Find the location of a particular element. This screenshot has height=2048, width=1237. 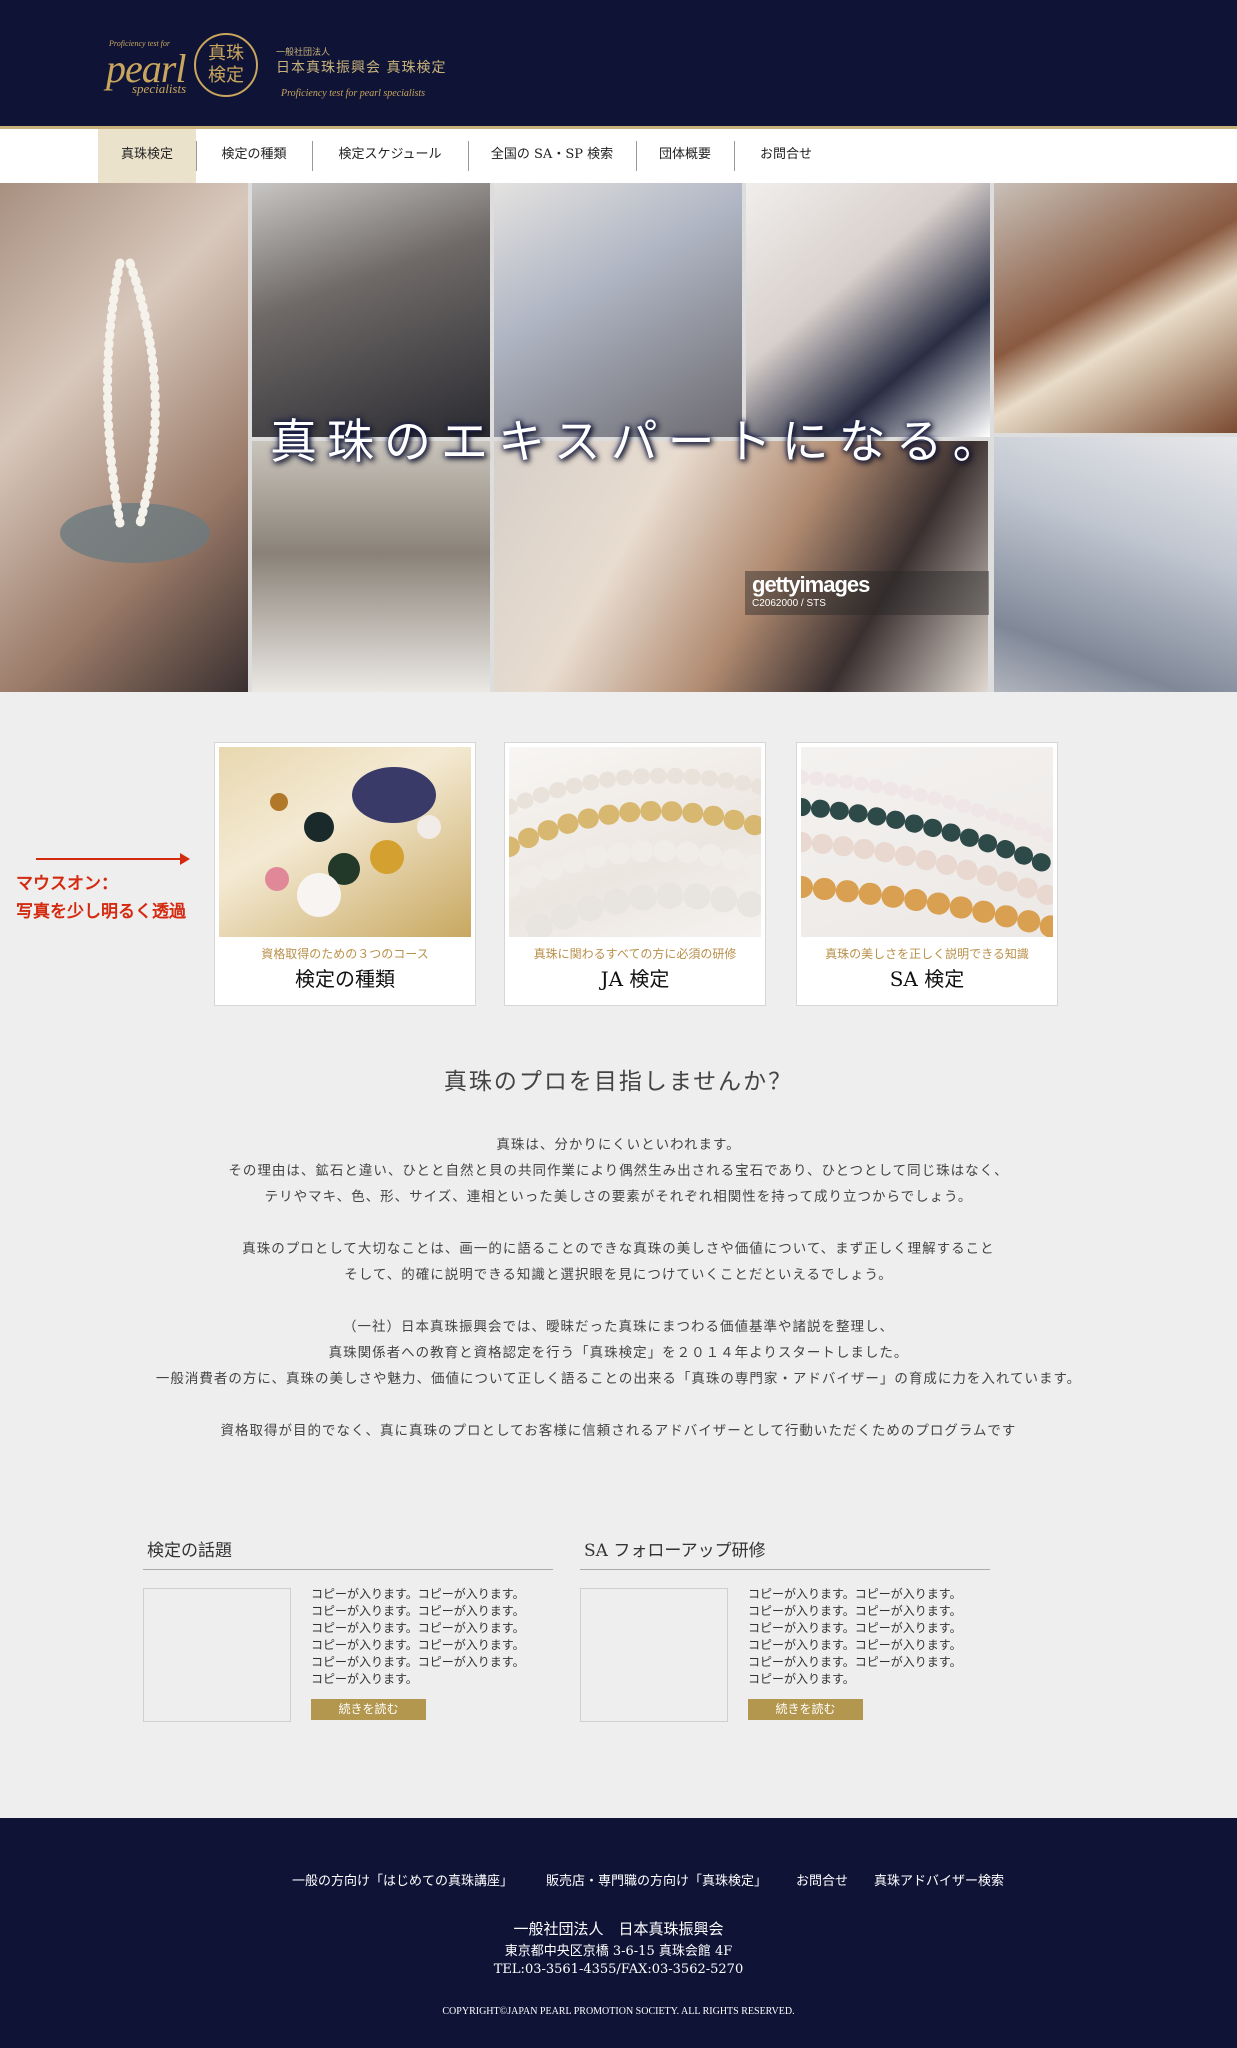

hero-photo-man-clasp is located at coordinates (1115, 564).